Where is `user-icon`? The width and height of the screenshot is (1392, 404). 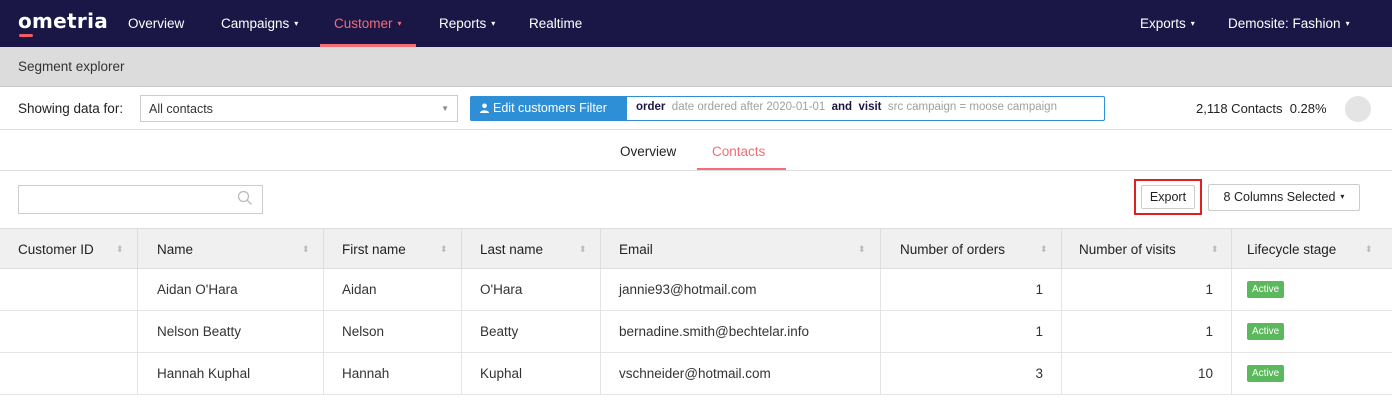 user-icon is located at coordinates (484, 108).